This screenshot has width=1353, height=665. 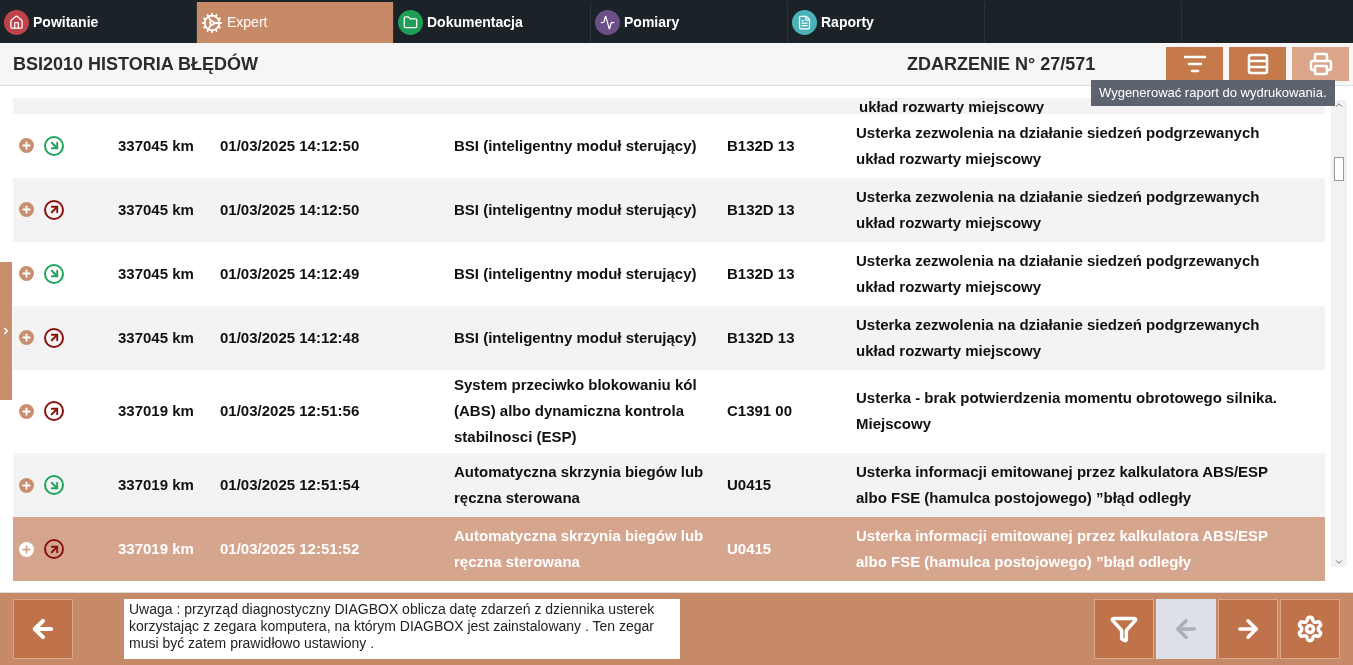 I want to click on house-icon, so click(x=16, y=22).